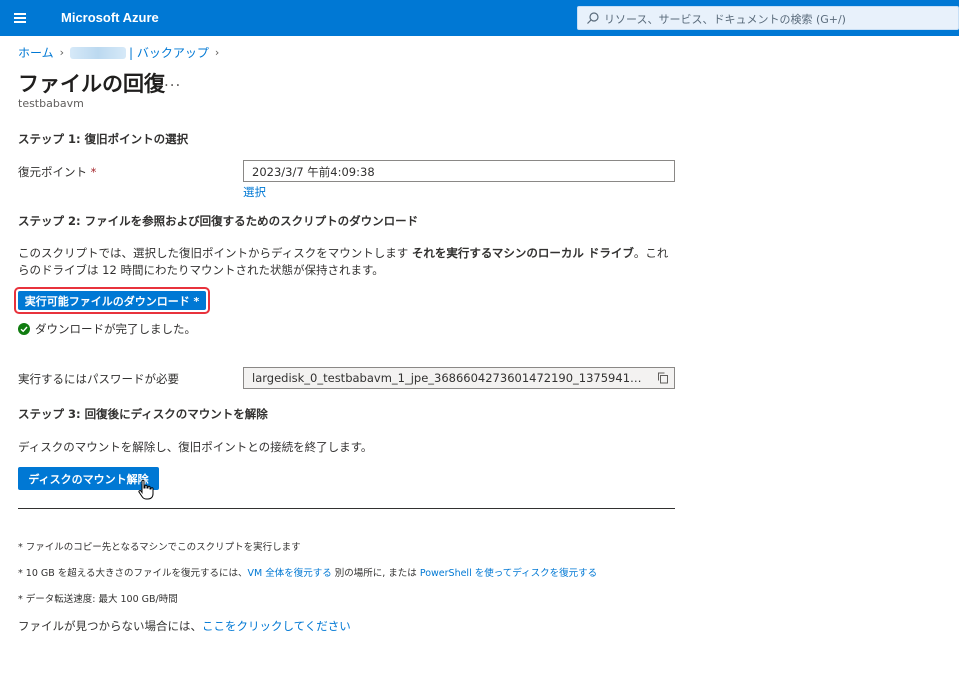  Describe the element at coordinates (24, 329) in the screenshot. I see `success-check-icon` at that location.